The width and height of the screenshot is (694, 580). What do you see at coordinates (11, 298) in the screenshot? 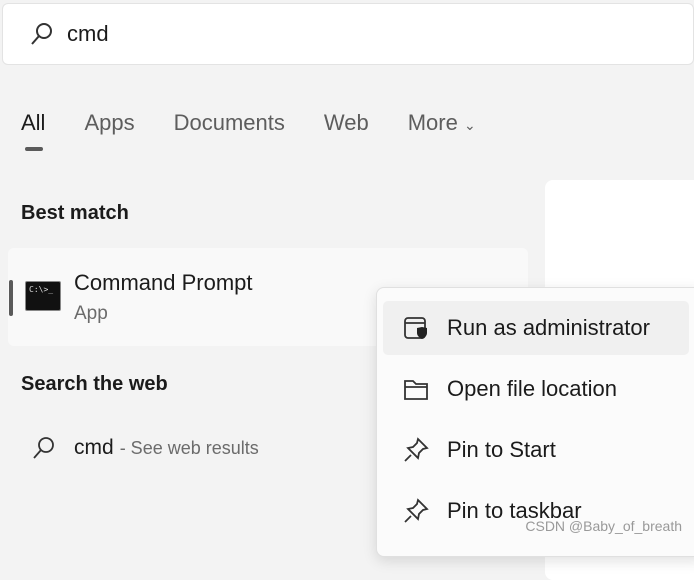
I see `selection-indicator` at bounding box center [11, 298].